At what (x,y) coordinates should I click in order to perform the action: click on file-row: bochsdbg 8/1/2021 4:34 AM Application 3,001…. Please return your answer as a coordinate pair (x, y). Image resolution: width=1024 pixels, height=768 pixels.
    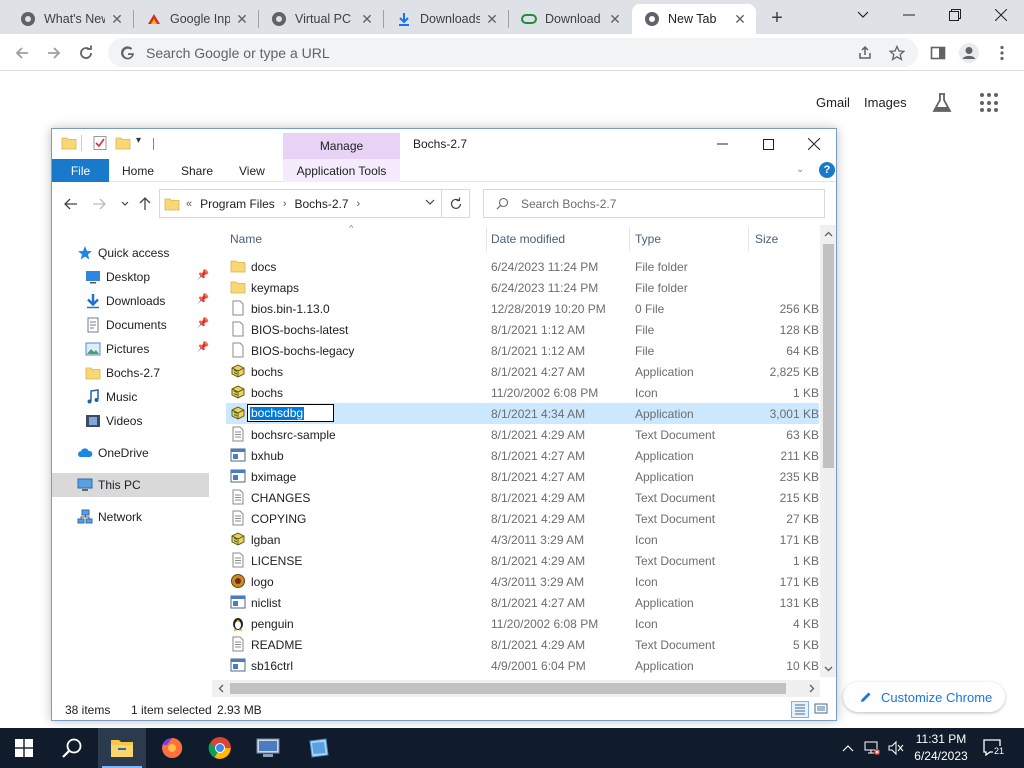
    Looking at the image, I should click on (522, 413).